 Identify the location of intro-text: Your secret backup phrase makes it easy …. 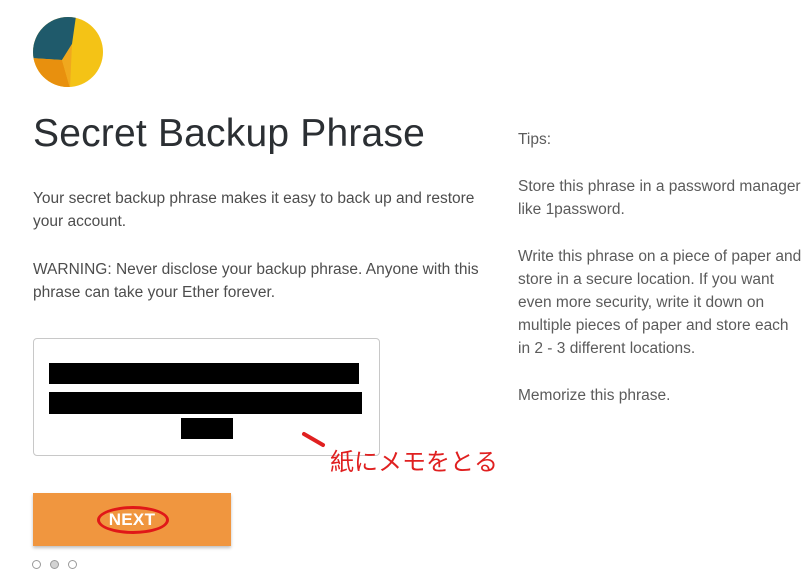
(254, 210).